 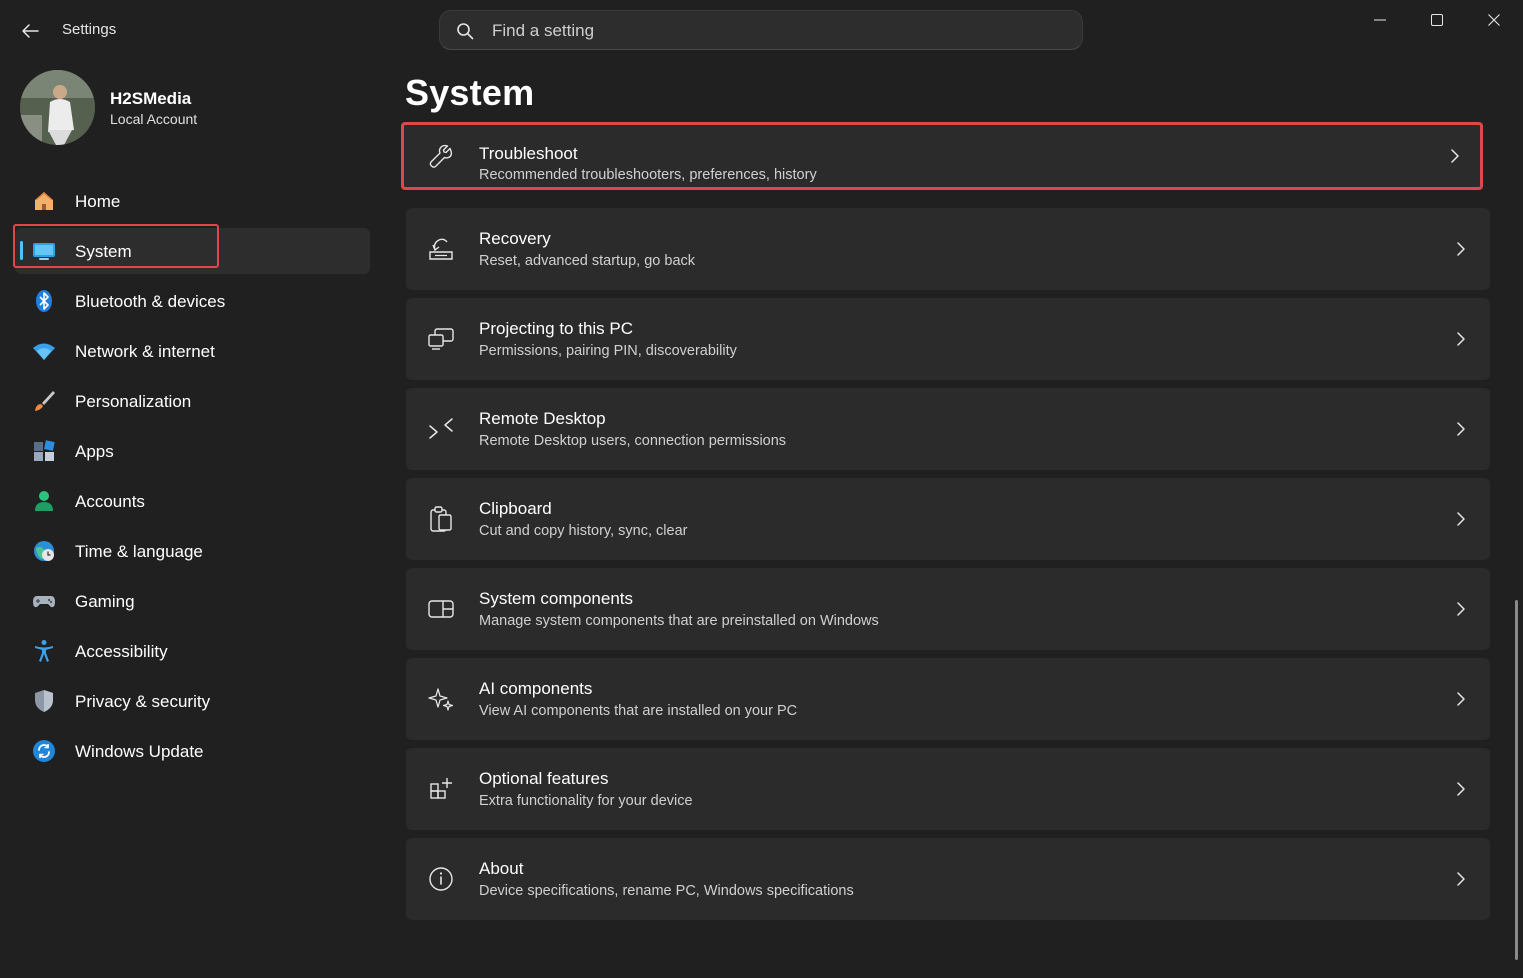 I want to click on avatar, so click(x=57, y=107).